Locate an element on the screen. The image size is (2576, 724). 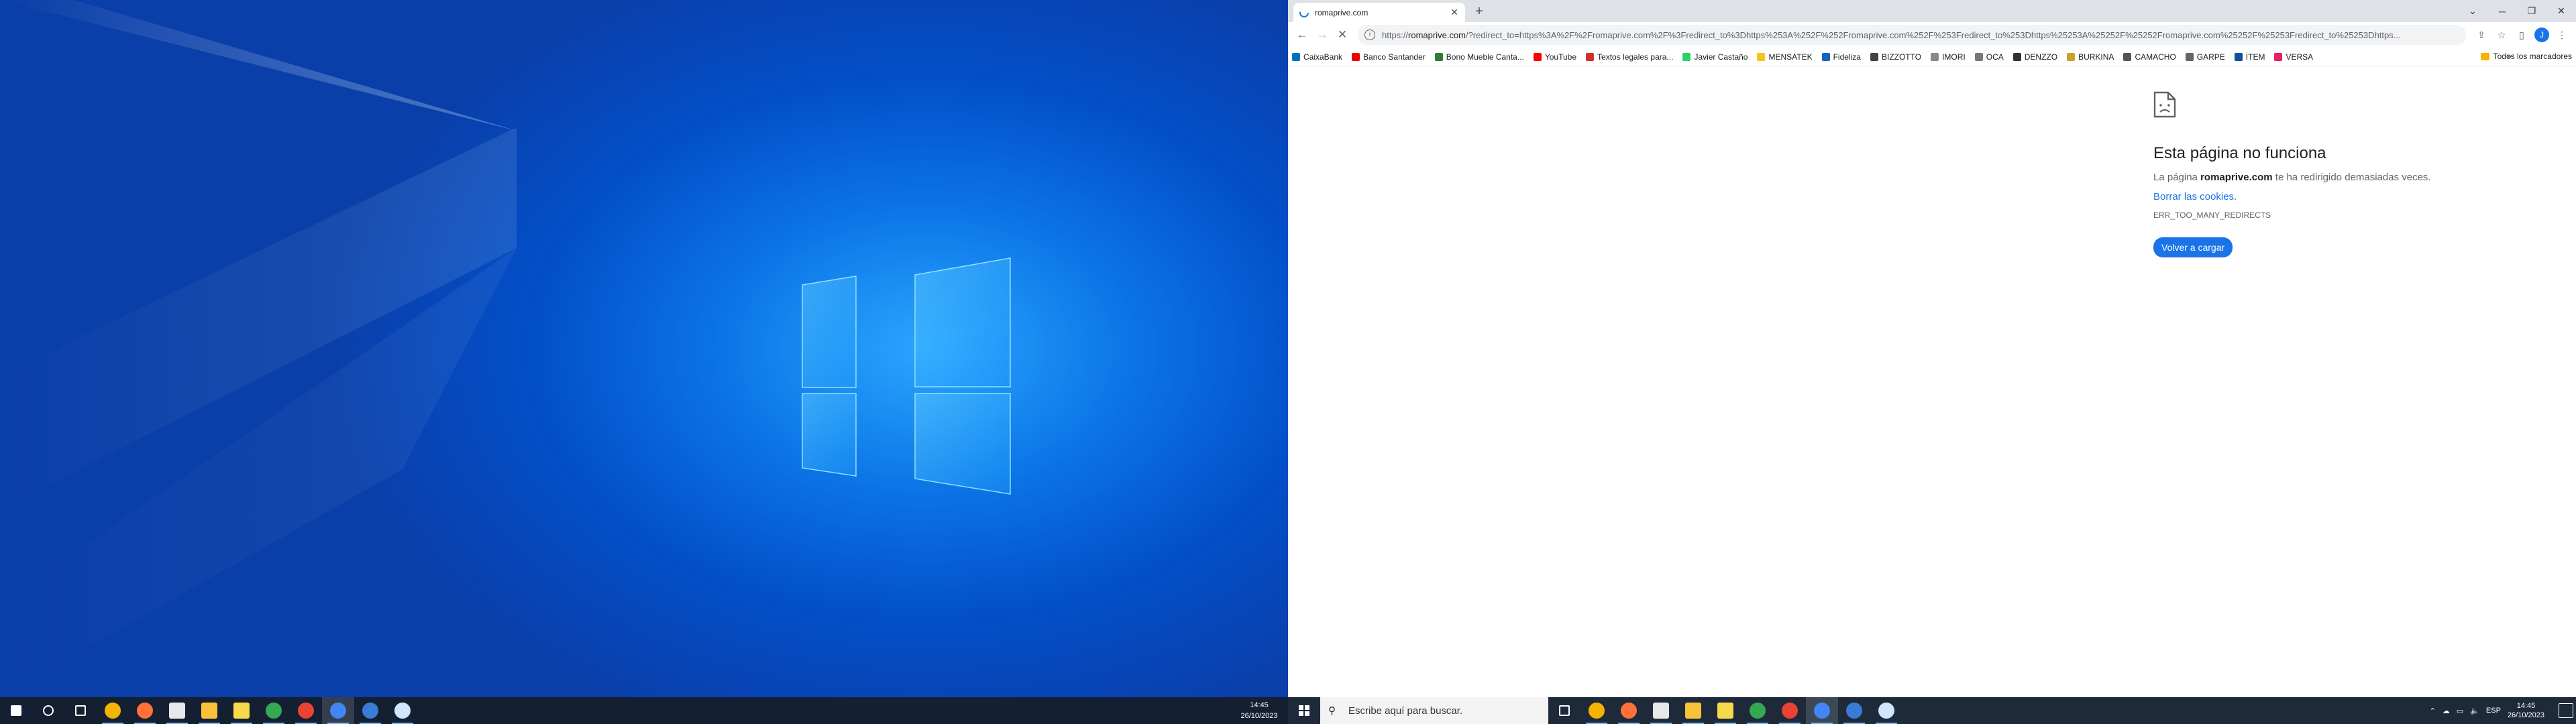
file-explorer-icon is located at coordinates (209, 711).